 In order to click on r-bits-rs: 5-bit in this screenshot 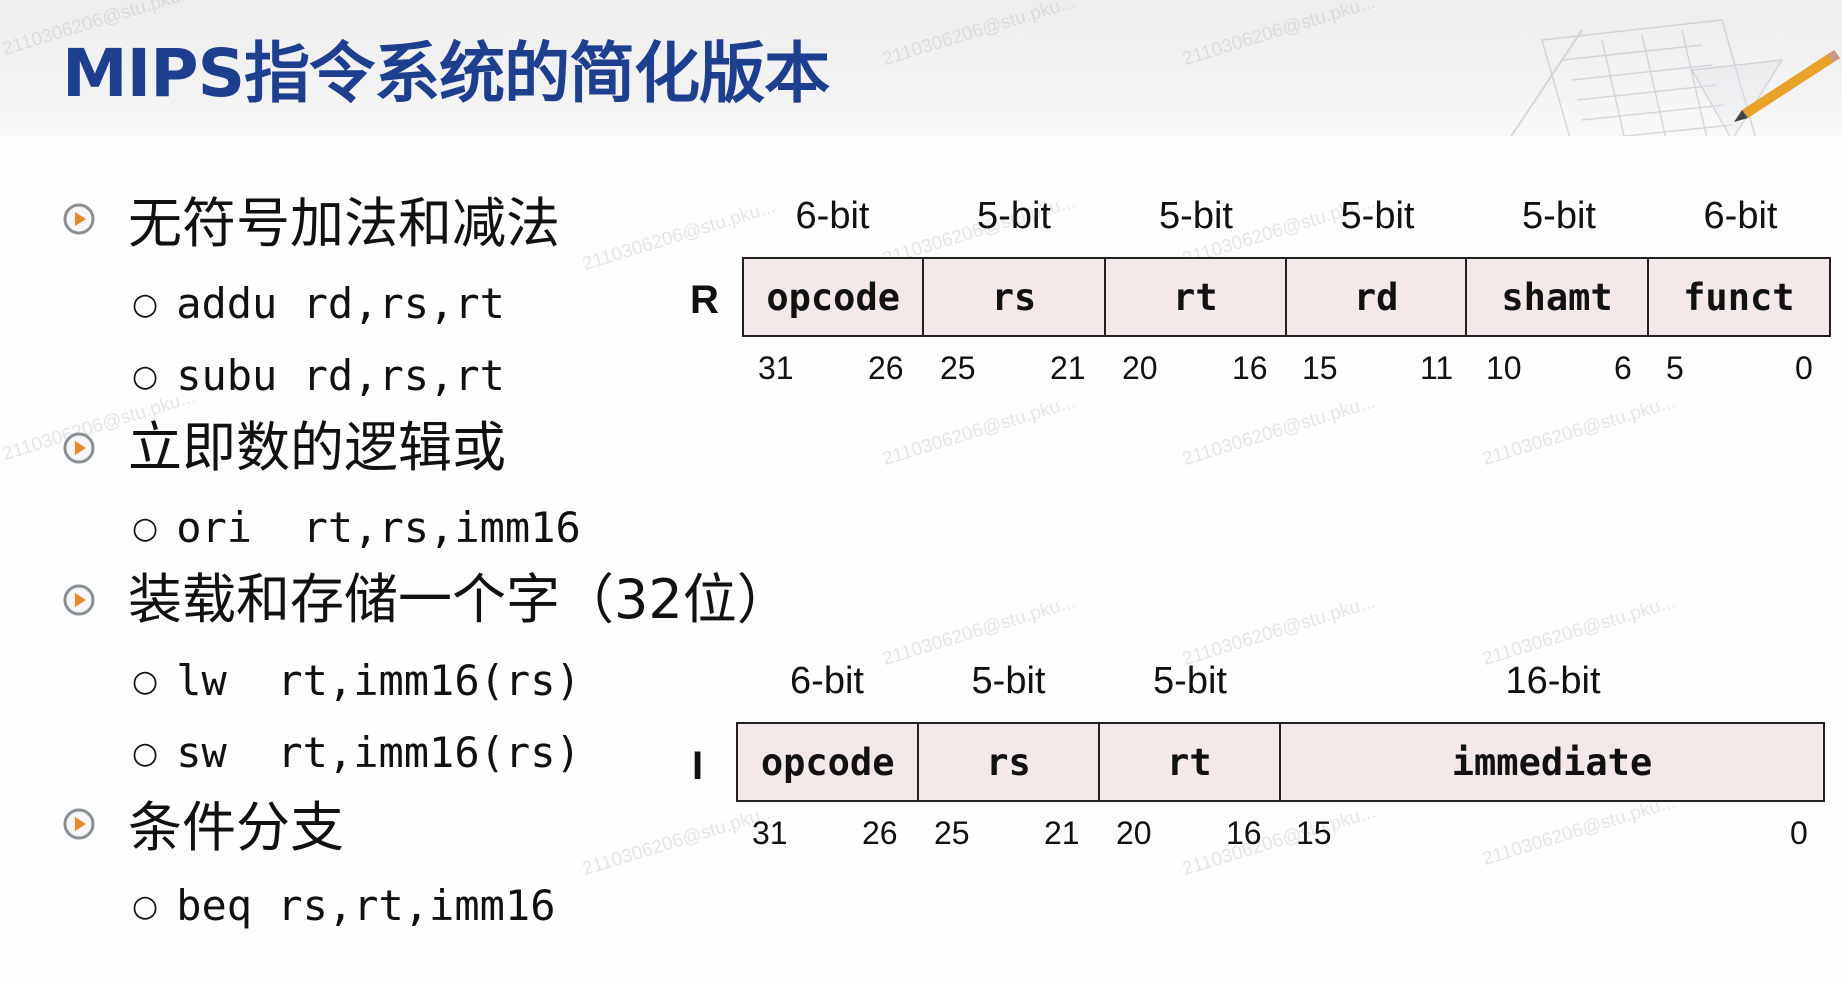, I will do `click(1014, 216)`.